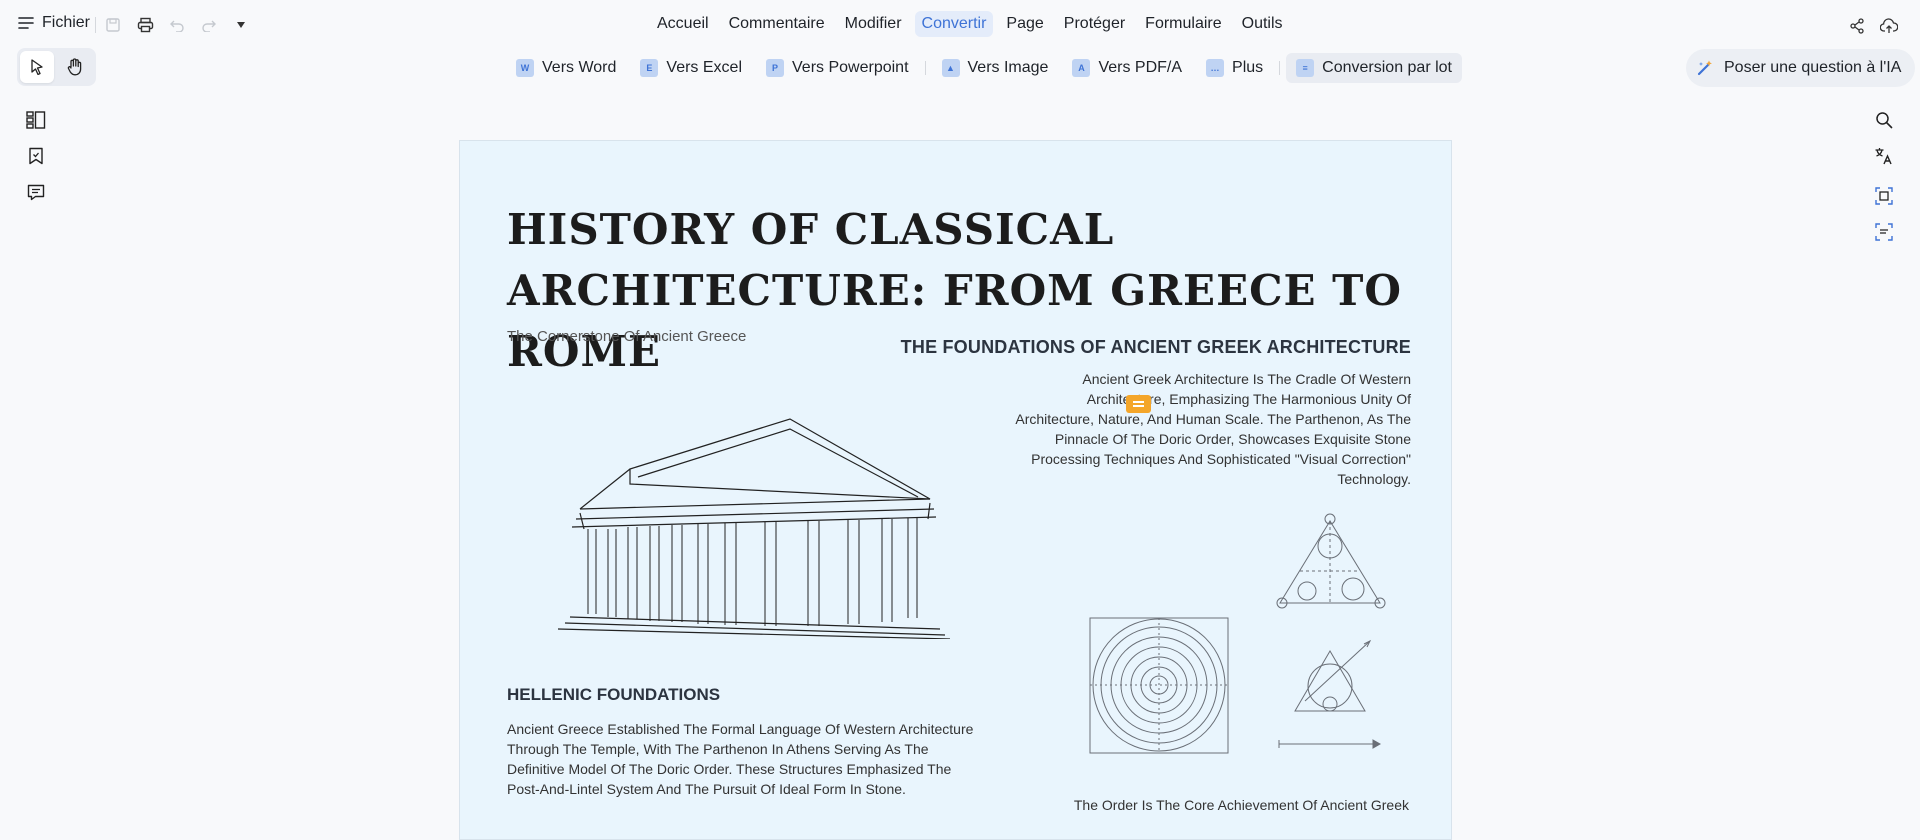 The width and height of the screenshot is (1920, 840). I want to click on file-menu: Fichier, so click(54, 23).